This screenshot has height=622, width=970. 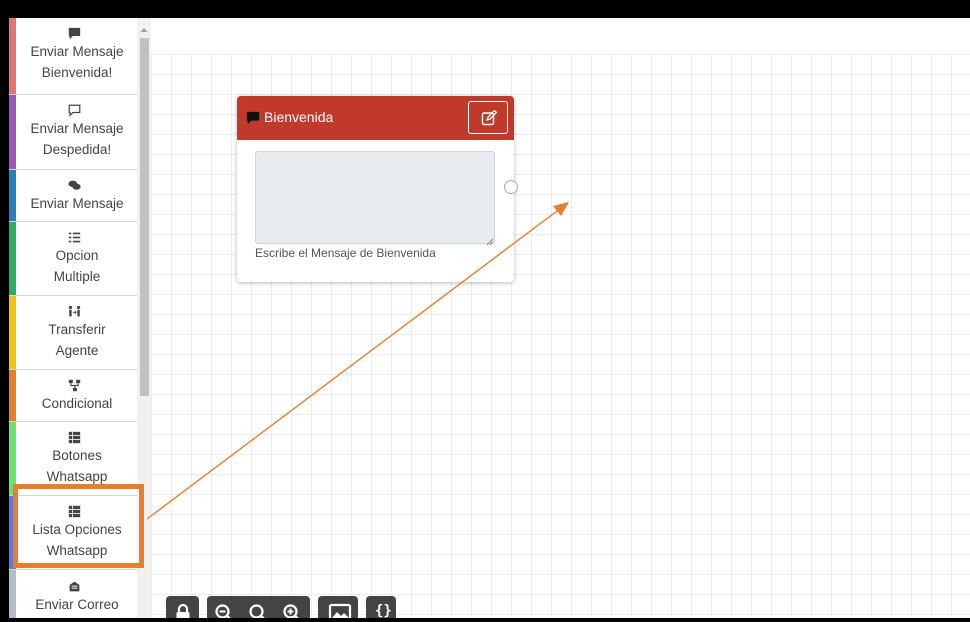 What do you see at coordinates (375, 118) in the screenshot?
I see `node-header: Bienvenida` at bounding box center [375, 118].